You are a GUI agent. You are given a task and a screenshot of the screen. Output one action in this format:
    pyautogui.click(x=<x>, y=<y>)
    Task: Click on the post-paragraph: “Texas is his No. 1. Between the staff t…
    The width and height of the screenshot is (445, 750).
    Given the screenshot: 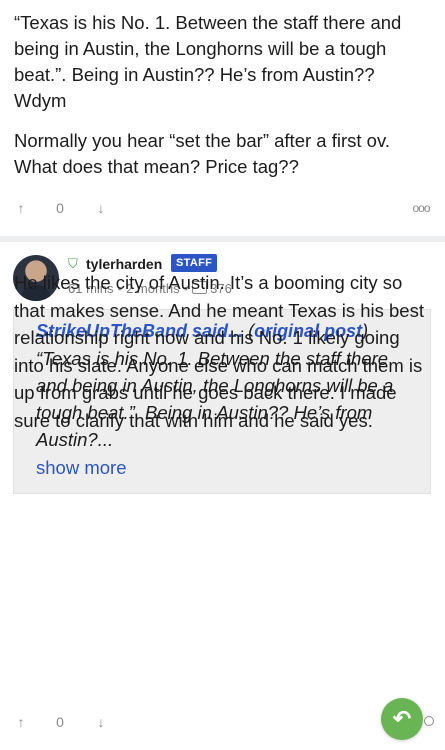 What is the action you would take?
    pyautogui.click(x=208, y=61)
    